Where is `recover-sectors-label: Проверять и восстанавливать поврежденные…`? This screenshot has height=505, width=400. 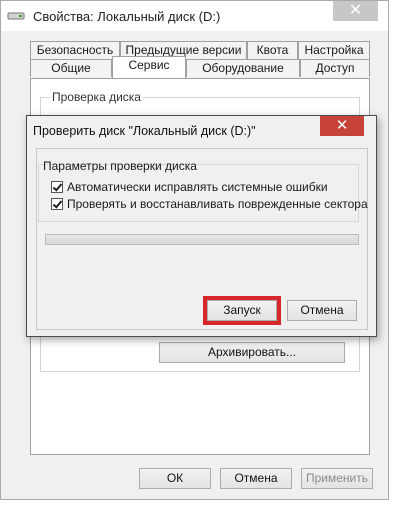 recover-sectors-label: Проверять и восстанавливать поврежденные… is located at coordinates (217, 204).